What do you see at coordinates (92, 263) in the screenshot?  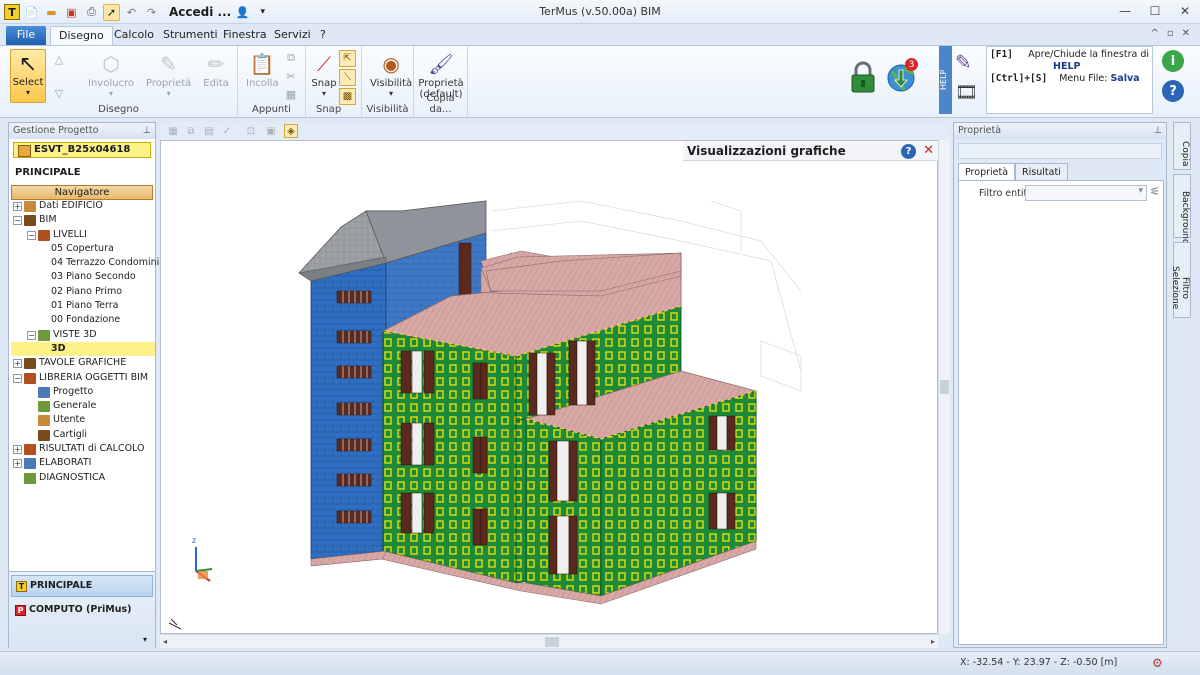 I see `tree-node: 04 Terrazzo Condominiale` at bounding box center [92, 263].